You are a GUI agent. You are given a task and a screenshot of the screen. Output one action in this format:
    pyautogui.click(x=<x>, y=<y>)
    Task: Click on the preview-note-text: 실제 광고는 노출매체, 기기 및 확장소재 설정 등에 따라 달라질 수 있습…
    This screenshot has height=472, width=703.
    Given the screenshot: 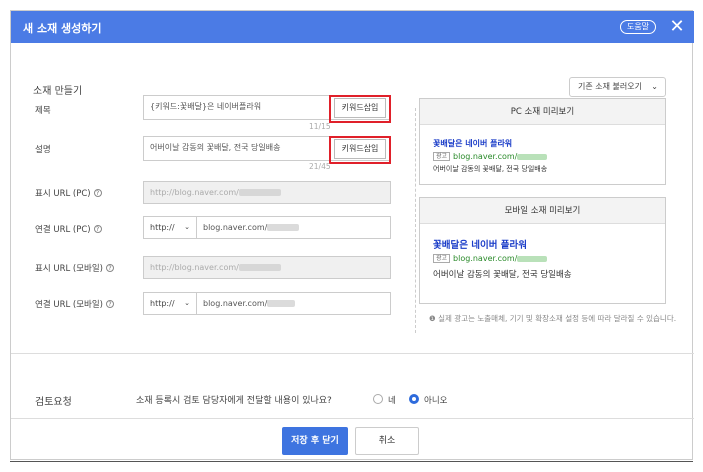 What is the action you would take?
    pyautogui.click(x=557, y=318)
    